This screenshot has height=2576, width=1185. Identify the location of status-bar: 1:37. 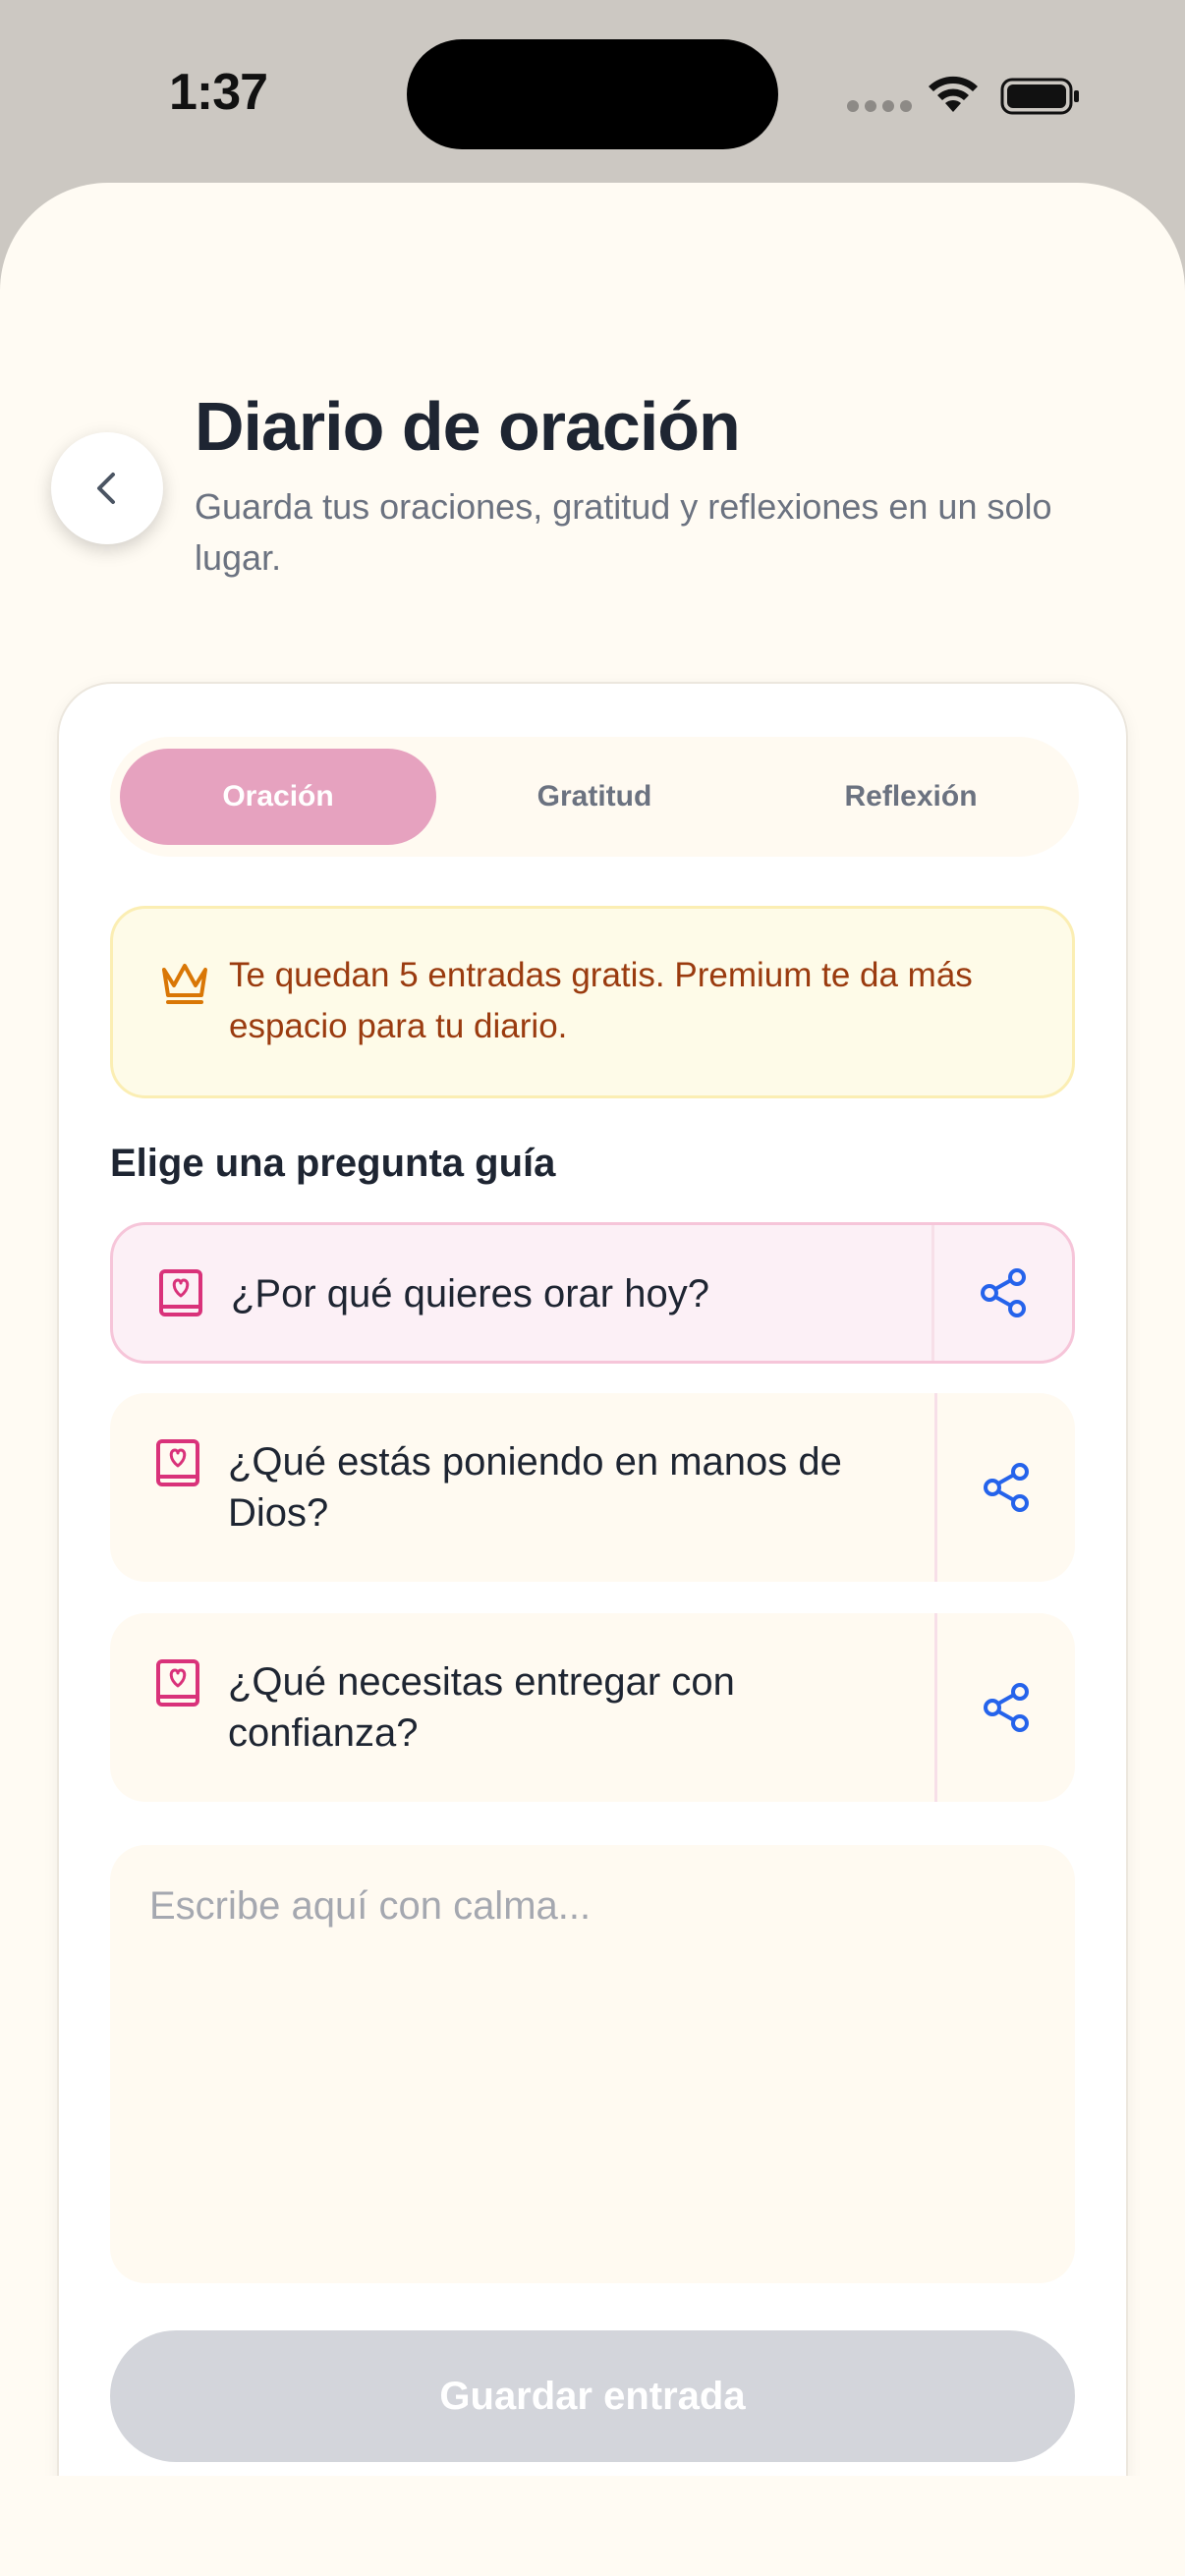
(592, 93).